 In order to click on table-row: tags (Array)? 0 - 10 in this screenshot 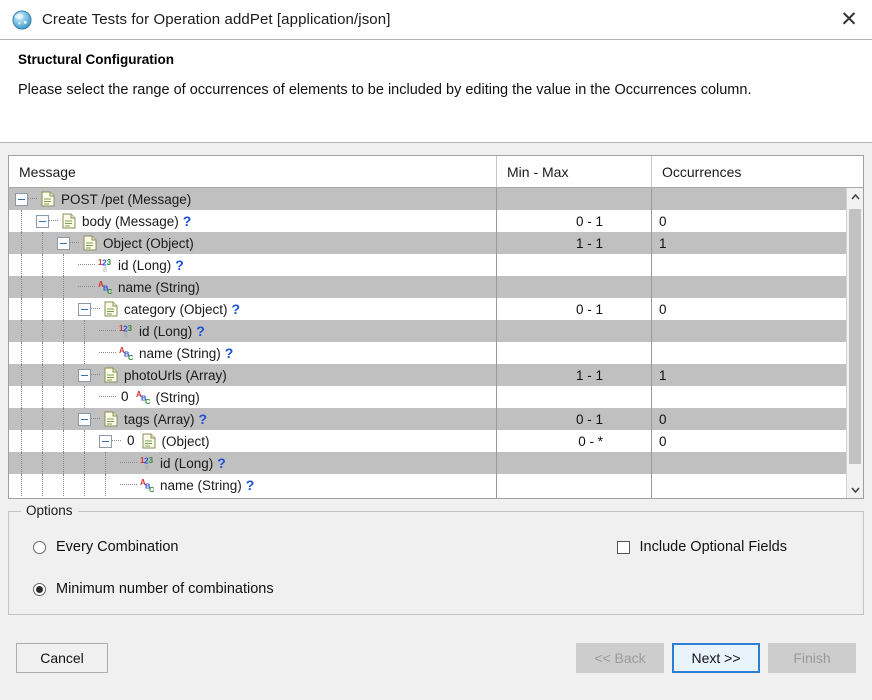, I will do `click(427, 419)`.